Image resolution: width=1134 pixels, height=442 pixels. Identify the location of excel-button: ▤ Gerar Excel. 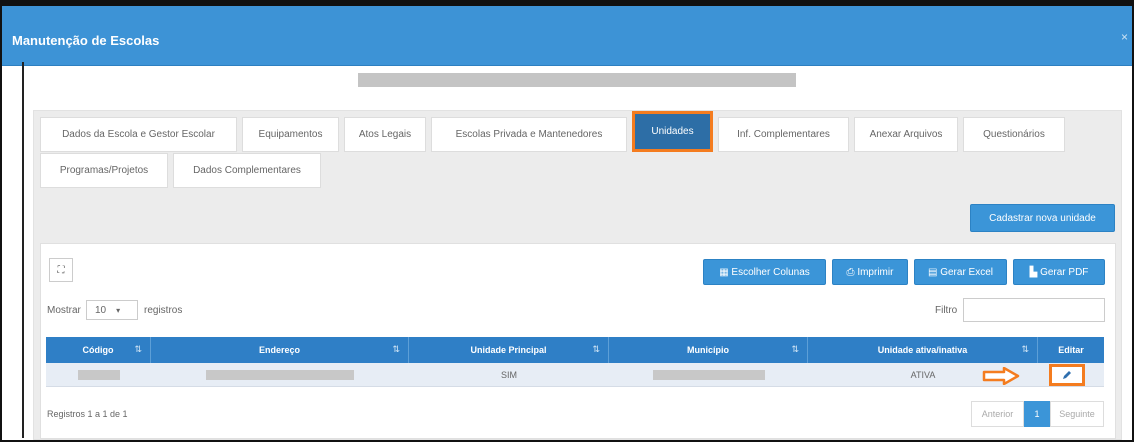
(960, 272).